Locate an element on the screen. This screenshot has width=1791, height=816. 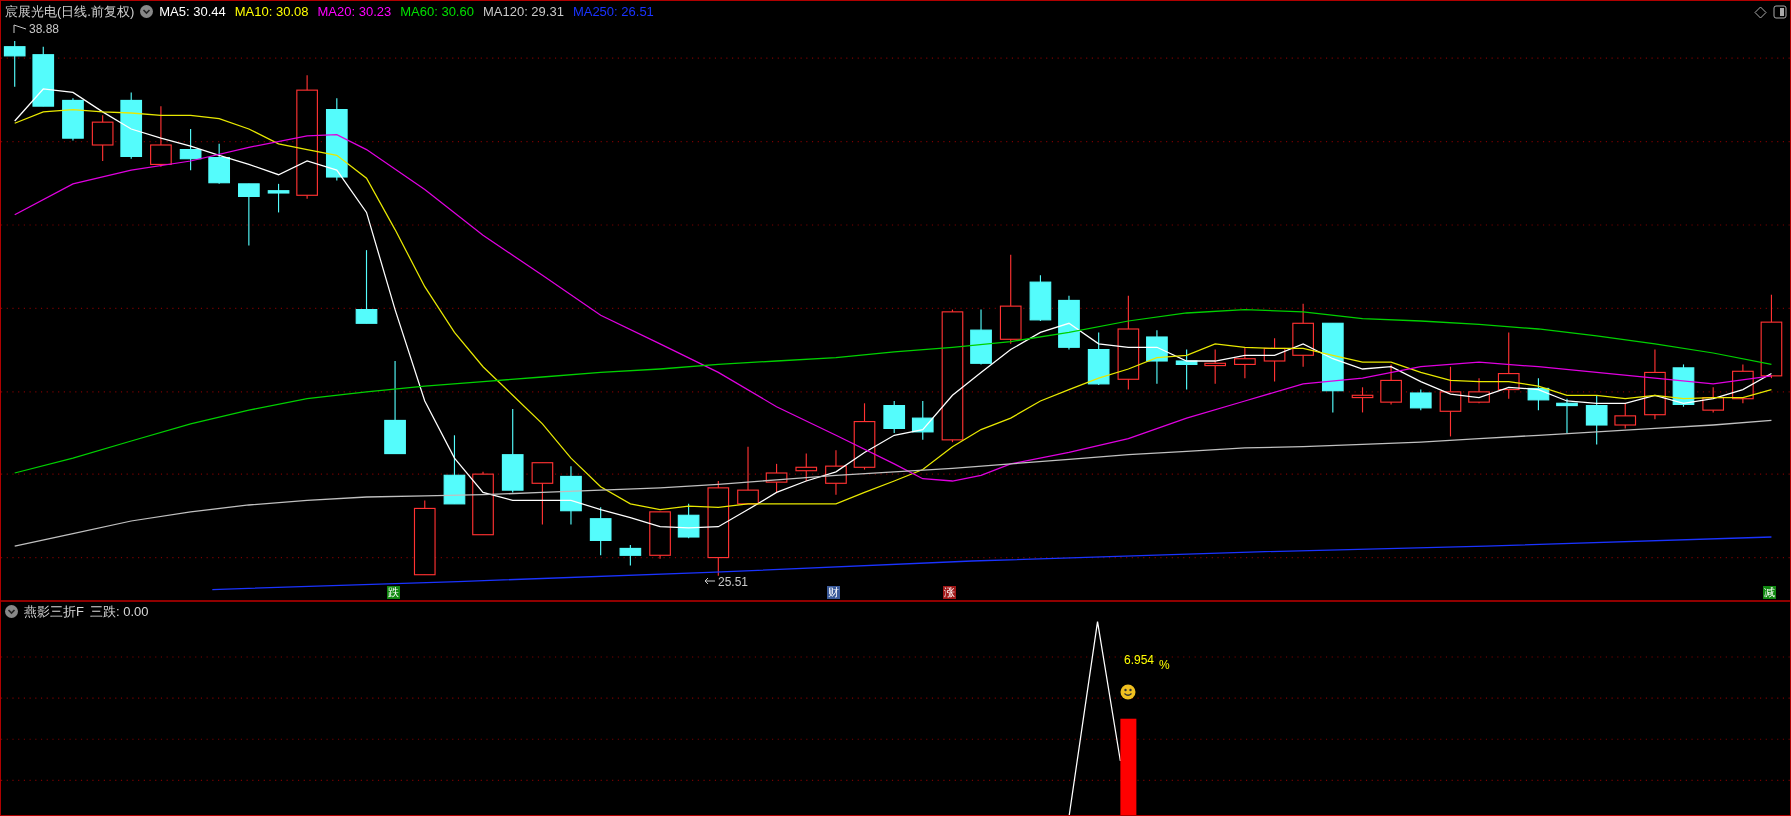
smiley-icon is located at coordinates (1128, 692).